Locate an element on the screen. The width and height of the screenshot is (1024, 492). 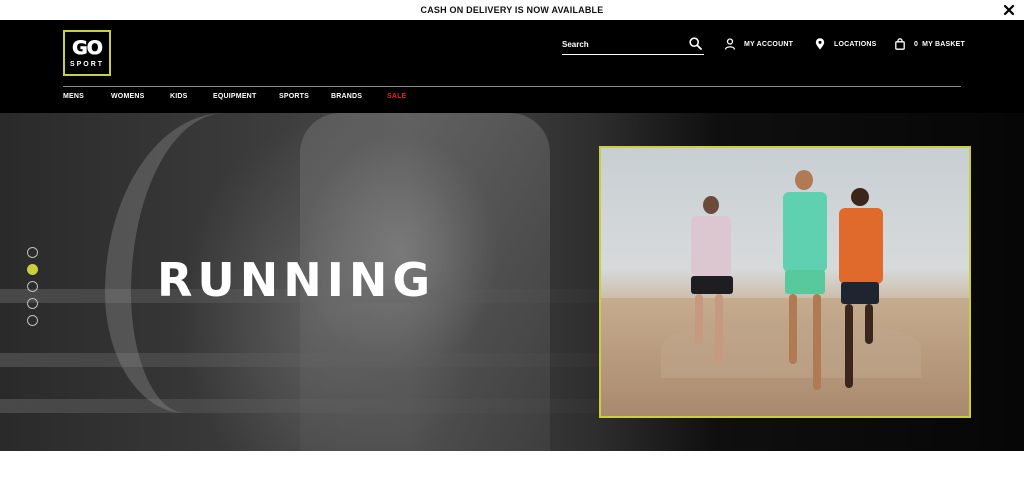
nav-item-equipment: EQUIPMENT is located at coordinates (234, 96).